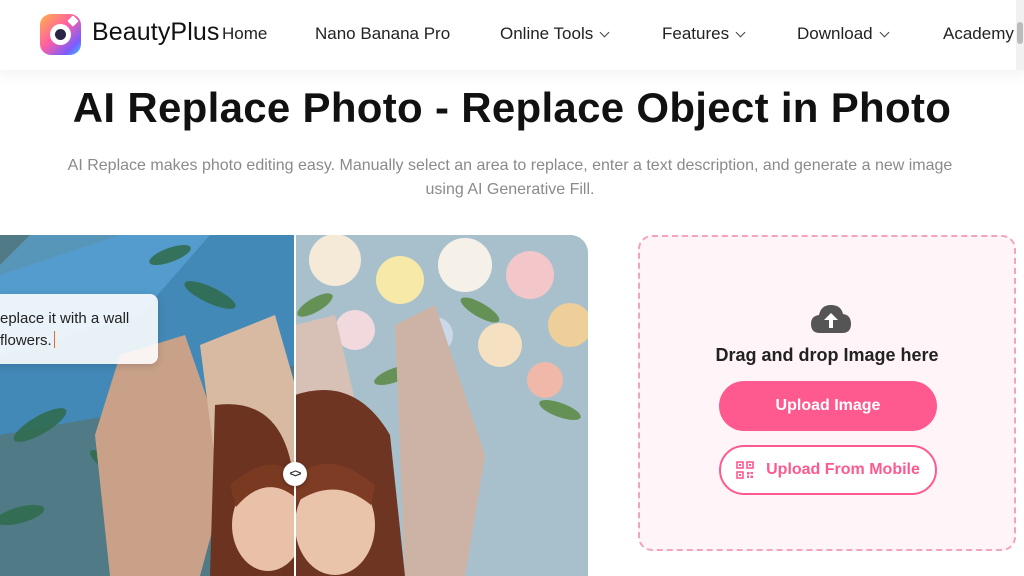  I want to click on logo-eye, so click(60, 34).